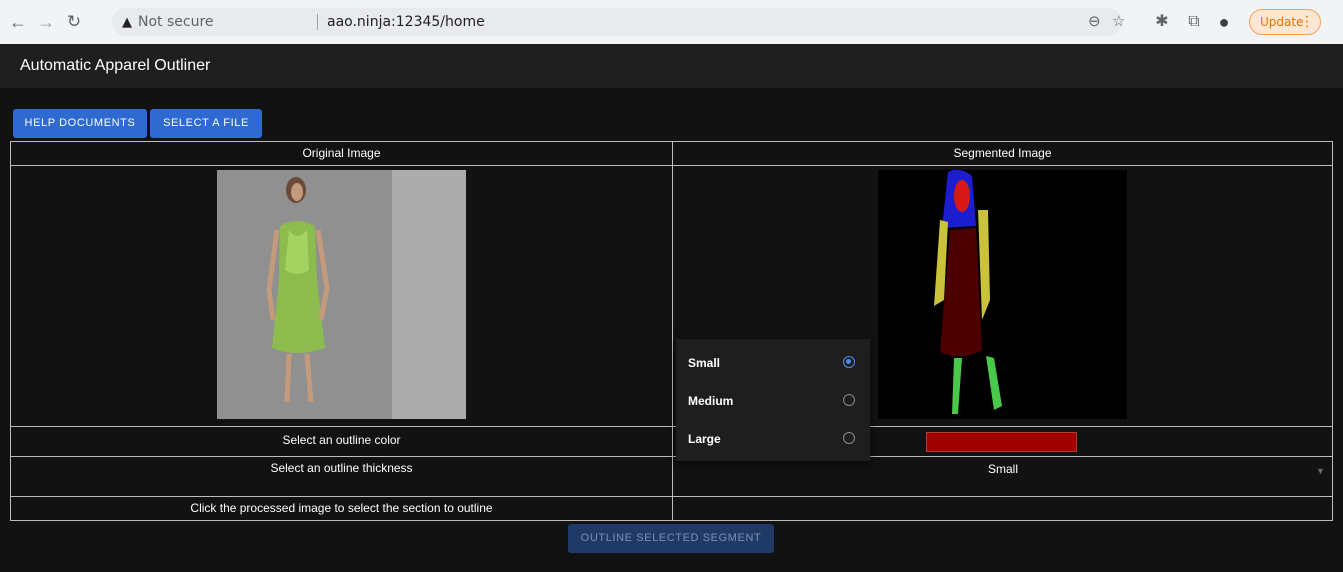  I want to click on radio-selected-icon, so click(849, 362).